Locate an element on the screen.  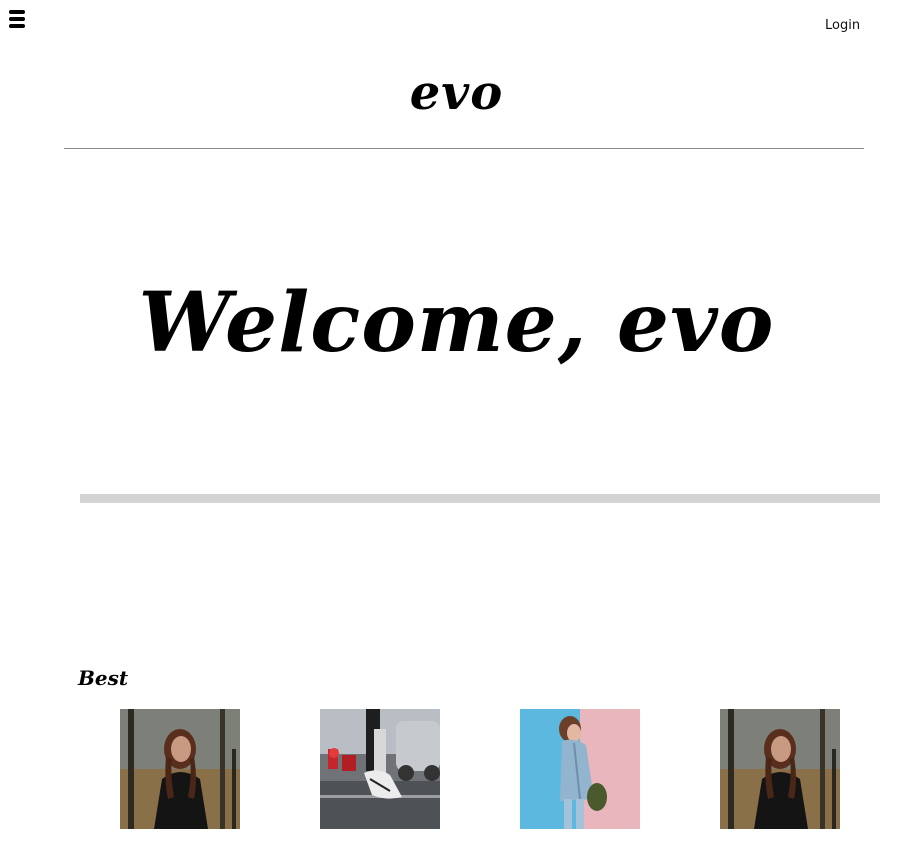
hero-title: Welcome, evo is located at coordinates (456, 323).